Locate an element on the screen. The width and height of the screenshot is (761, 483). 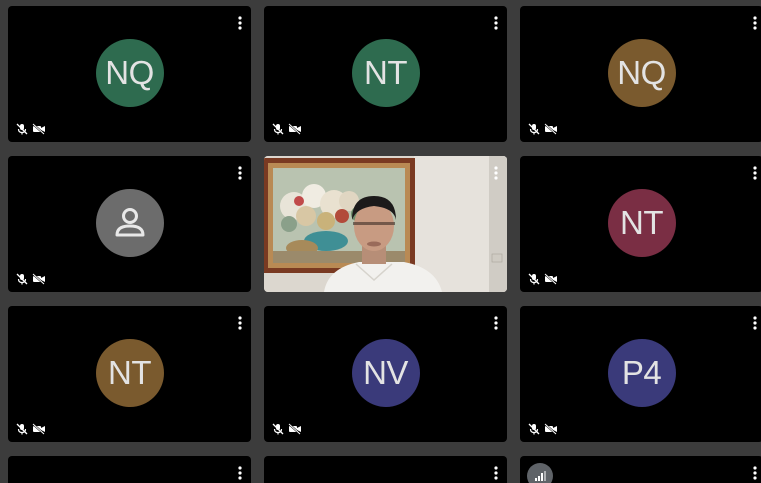
avatar: NV is located at coordinates (385, 373).